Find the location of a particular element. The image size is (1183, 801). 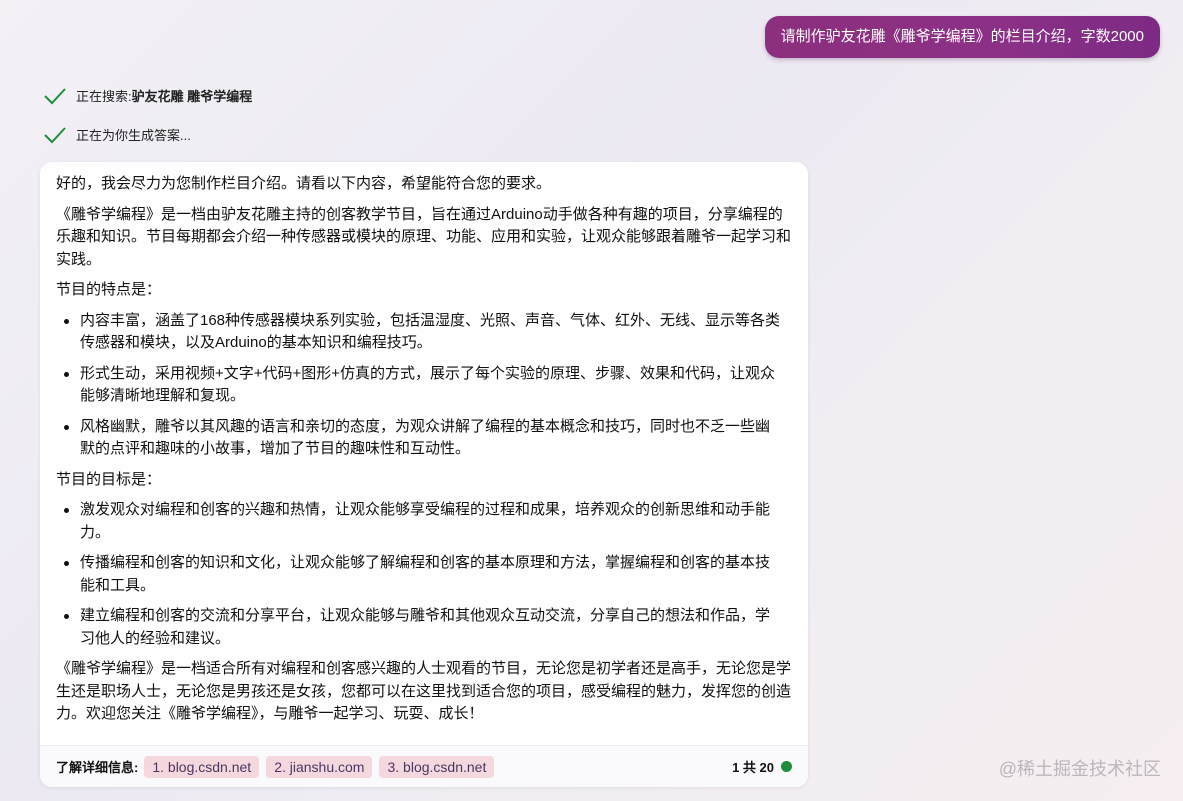

status-dot-icon is located at coordinates (786, 766).